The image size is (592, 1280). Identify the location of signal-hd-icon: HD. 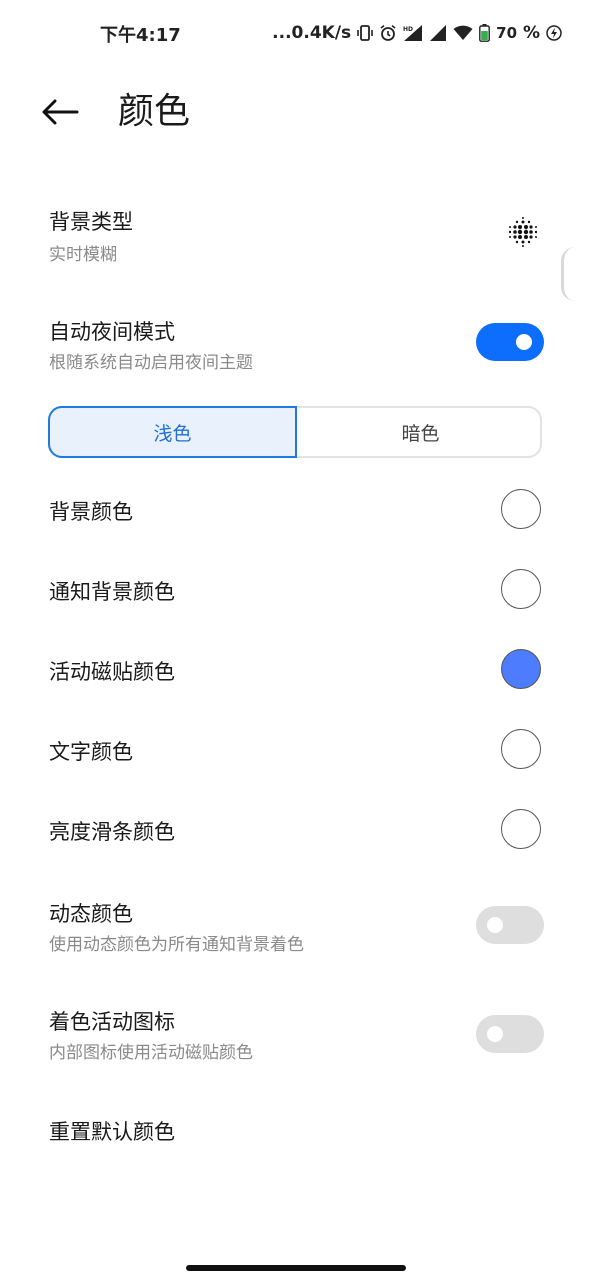
(413, 33).